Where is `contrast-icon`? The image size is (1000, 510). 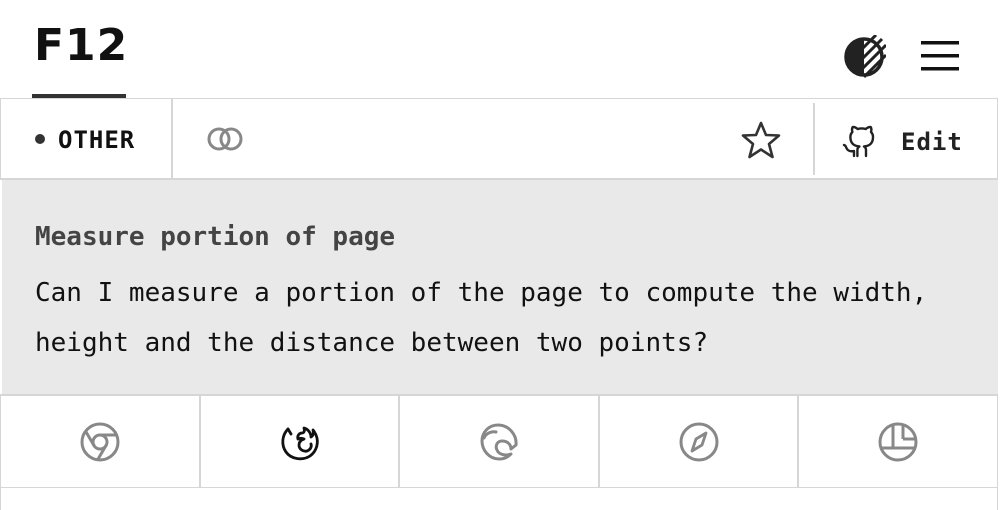 contrast-icon is located at coordinates (865, 57).